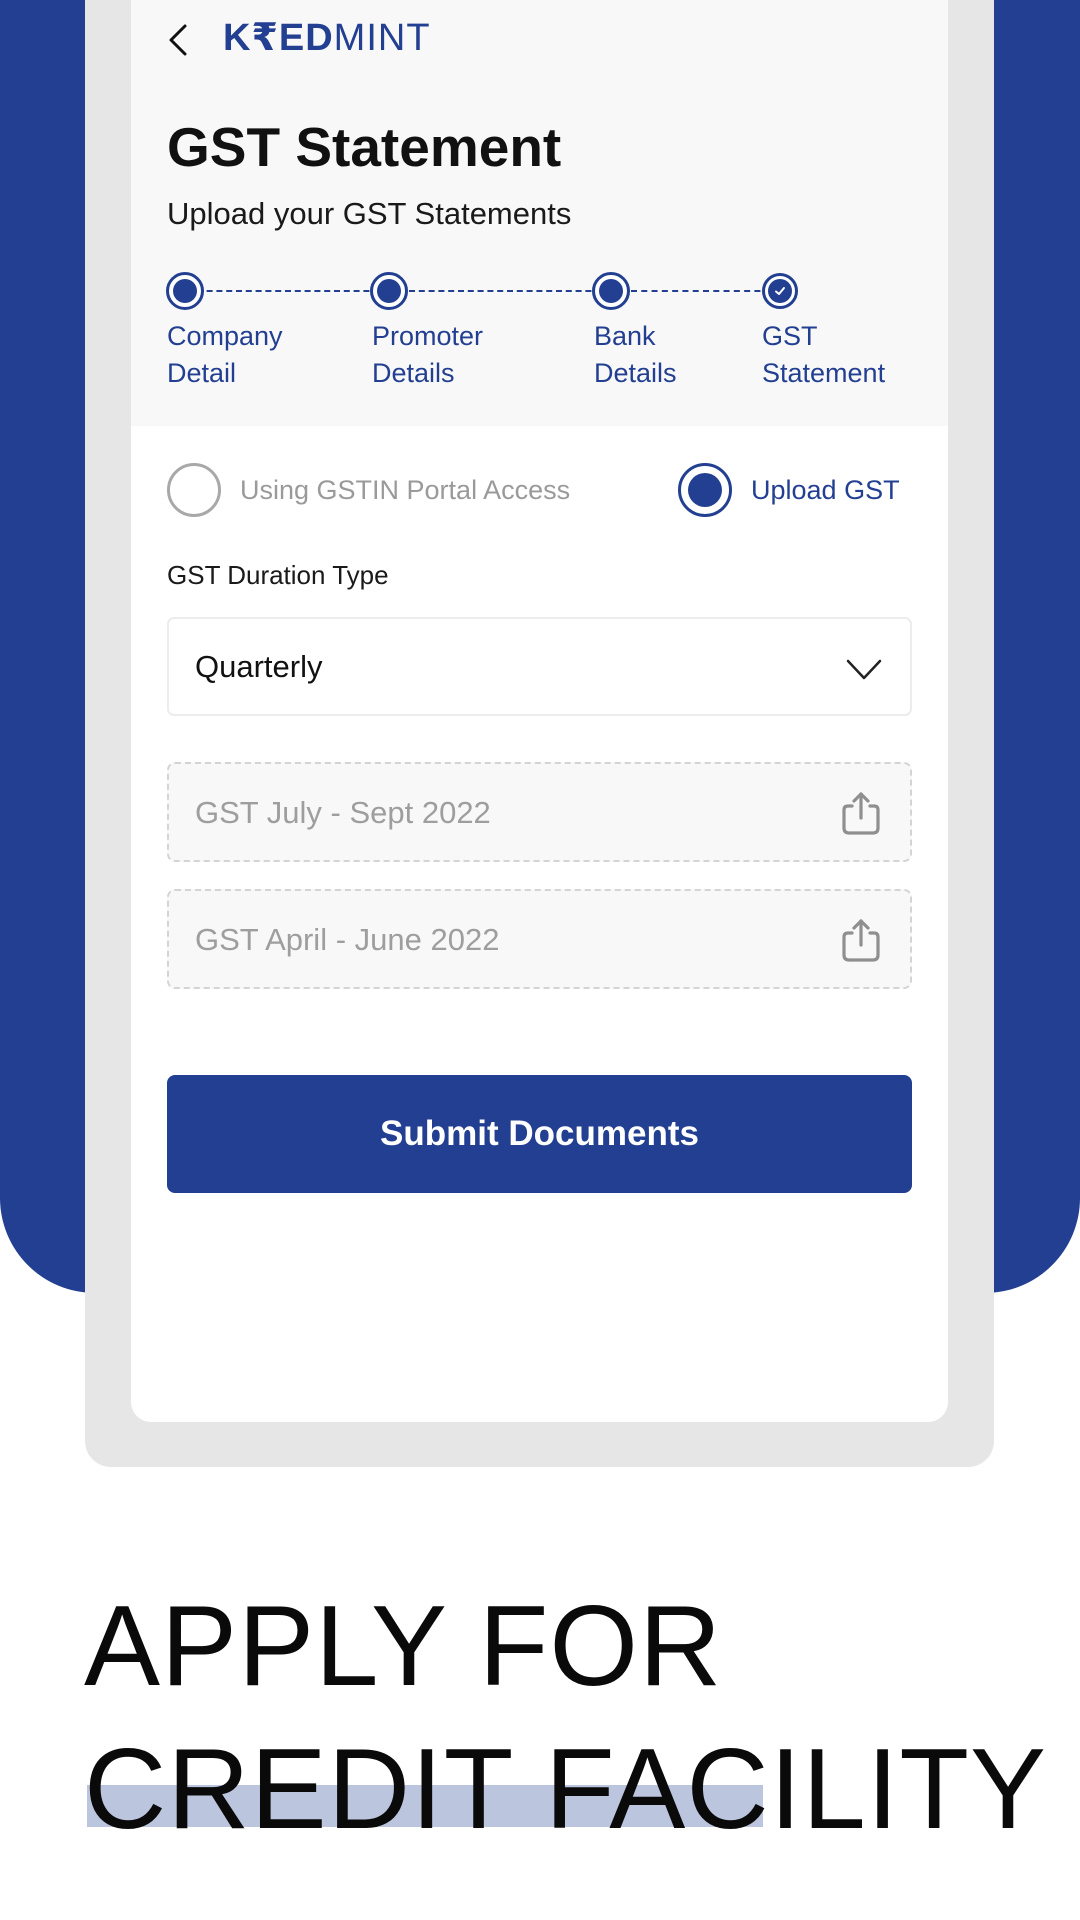  Describe the element at coordinates (405, 489) in the screenshot. I see `radio-label: Using GSTIN Portal Access` at that location.